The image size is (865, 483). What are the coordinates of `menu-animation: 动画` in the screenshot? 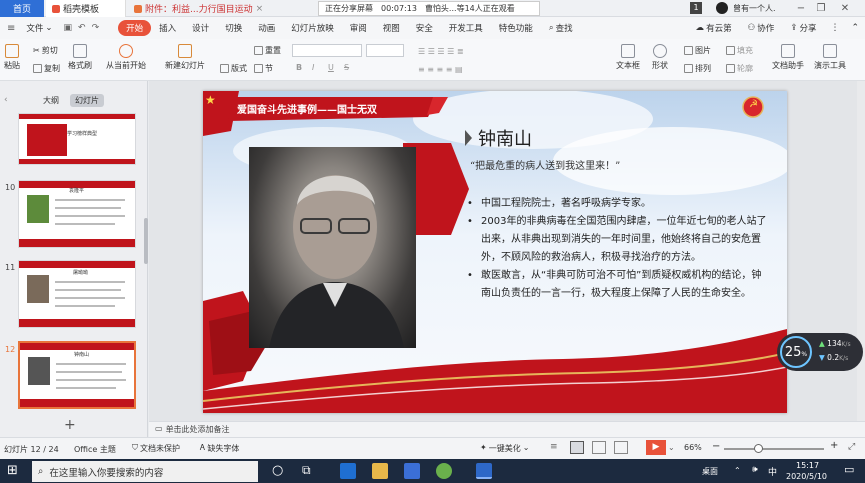 It's located at (266, 28).